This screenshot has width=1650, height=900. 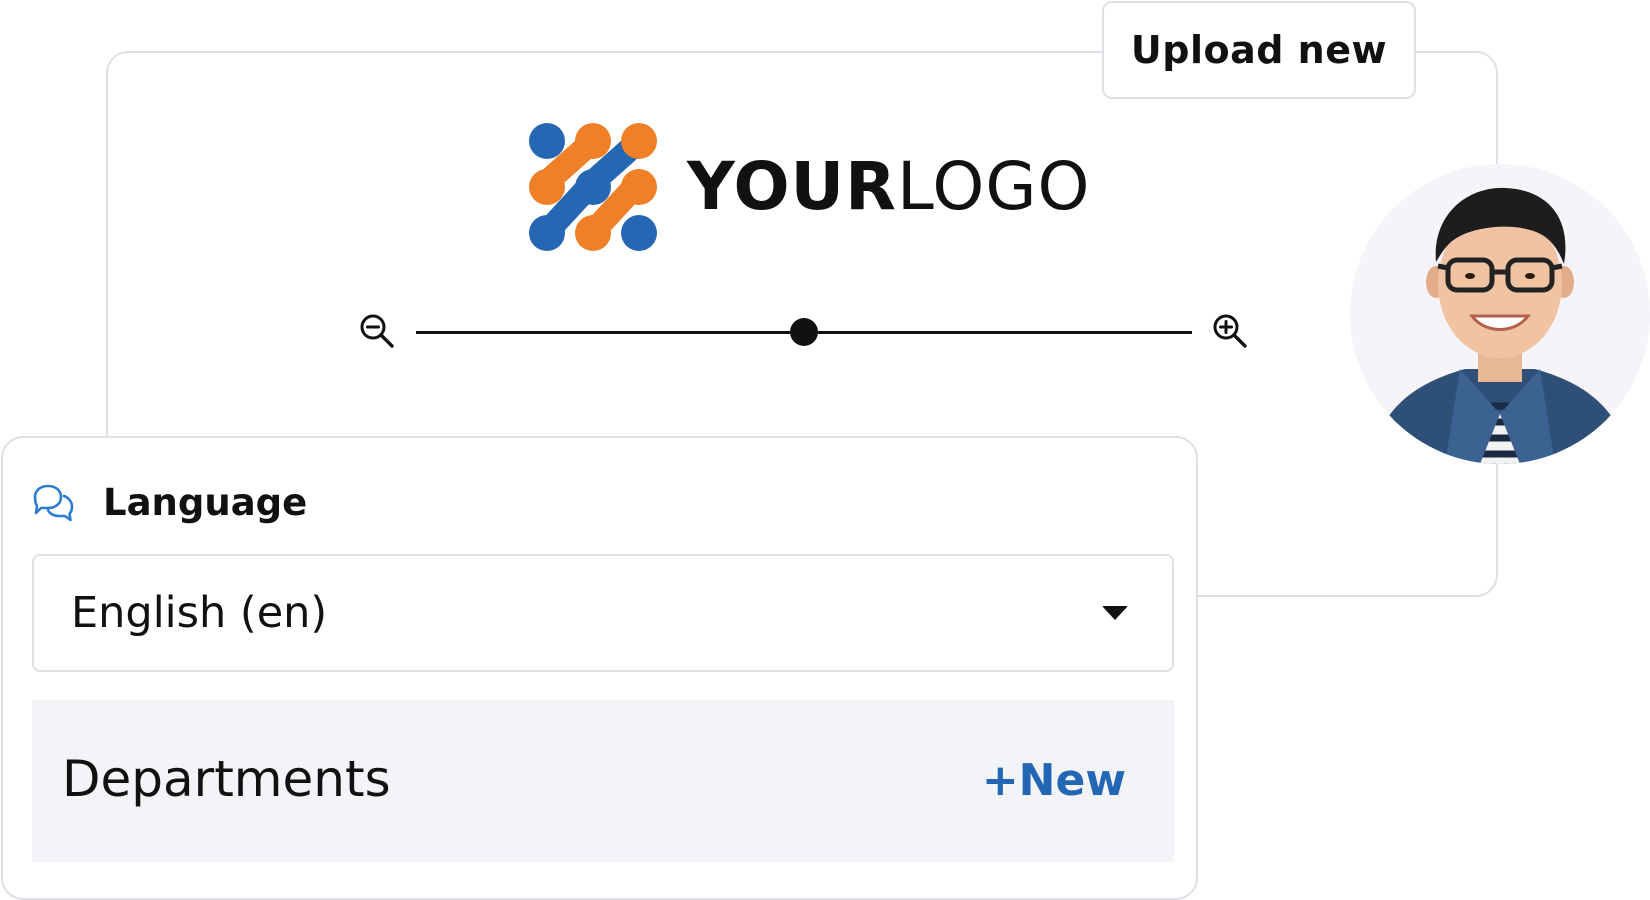 What do you see at coordinates (53, 503) in the screenshot?
I see `chat-bubbles-icon` at bounding box center [53, 503].